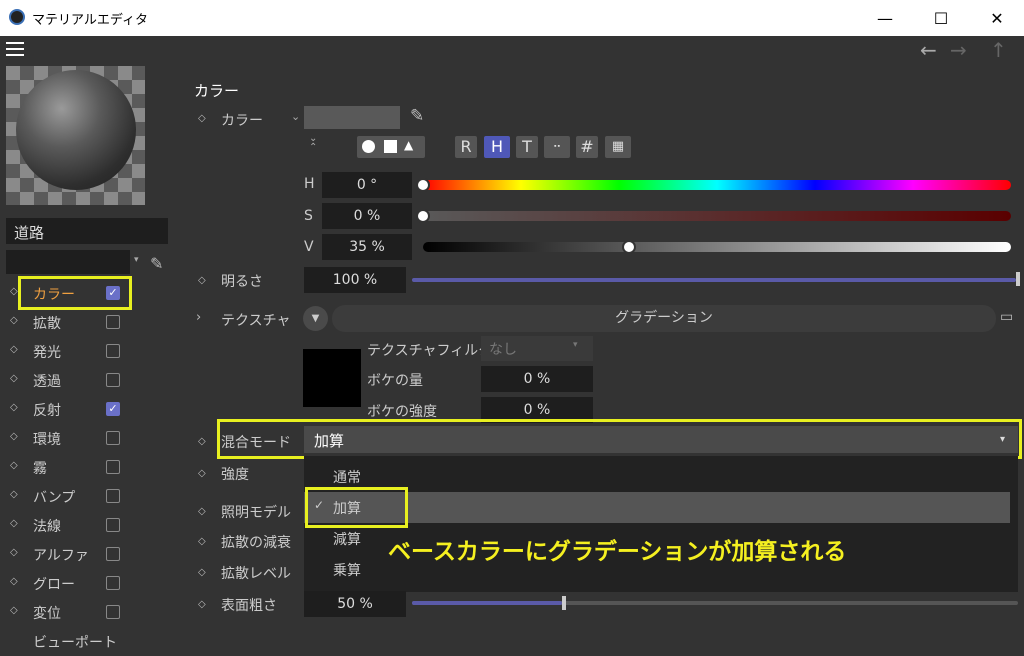 The height and width of the screenshot is (656, 1024). What do you see at coordinates (313, 143) in the screenshot?
I see `collapse-arrows-icon: ⌄ ⌃` at bounding box center [313, 143].